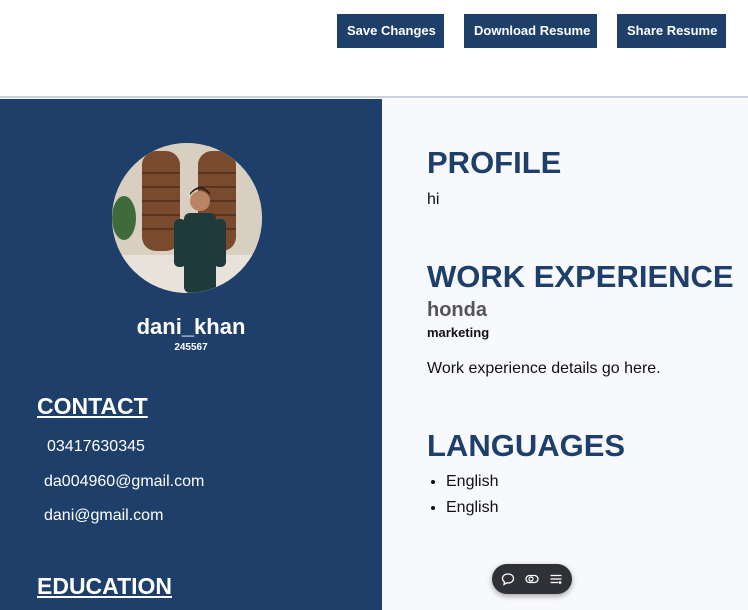 This screenshot has width=748, height=610. Describe the element at coordinates (105, 586) in the screenshot. I see `education-heading: EDUCATION` at that location.